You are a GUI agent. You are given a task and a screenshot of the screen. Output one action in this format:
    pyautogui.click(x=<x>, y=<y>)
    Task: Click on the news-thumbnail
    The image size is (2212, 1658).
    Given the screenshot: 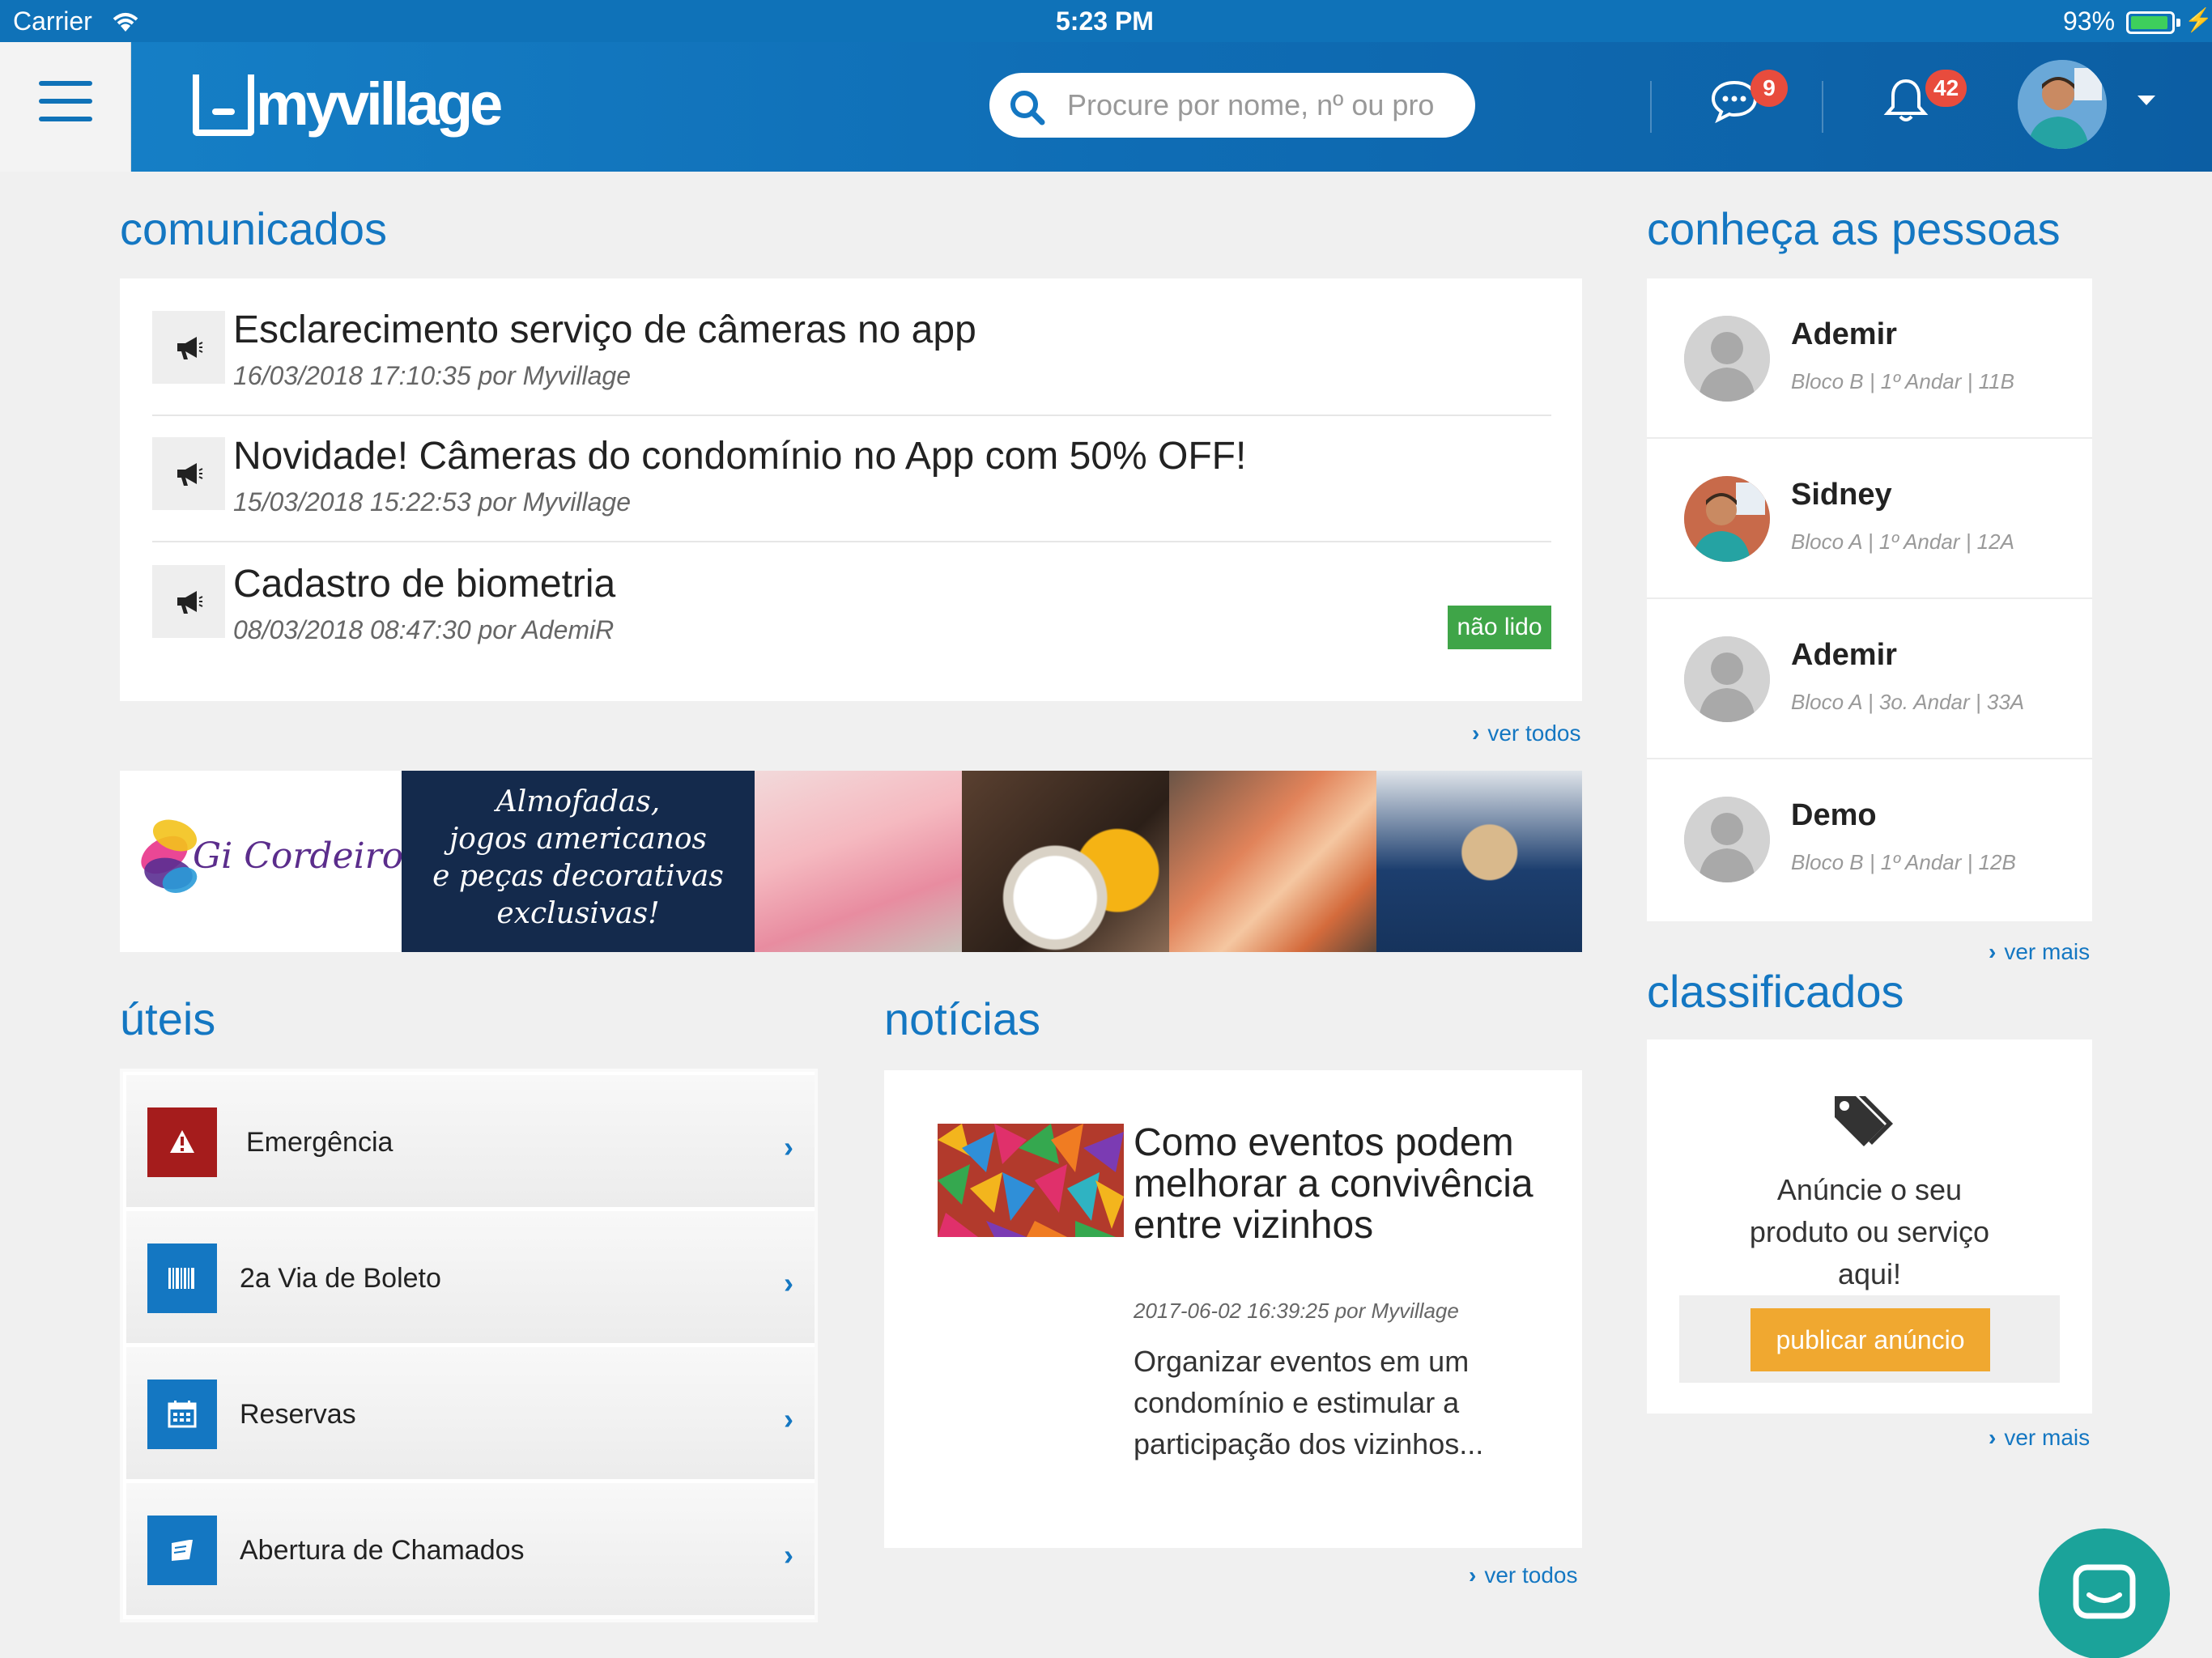 What is the action you would take?
    pyautogui.click(x=1031, y=1180)
    